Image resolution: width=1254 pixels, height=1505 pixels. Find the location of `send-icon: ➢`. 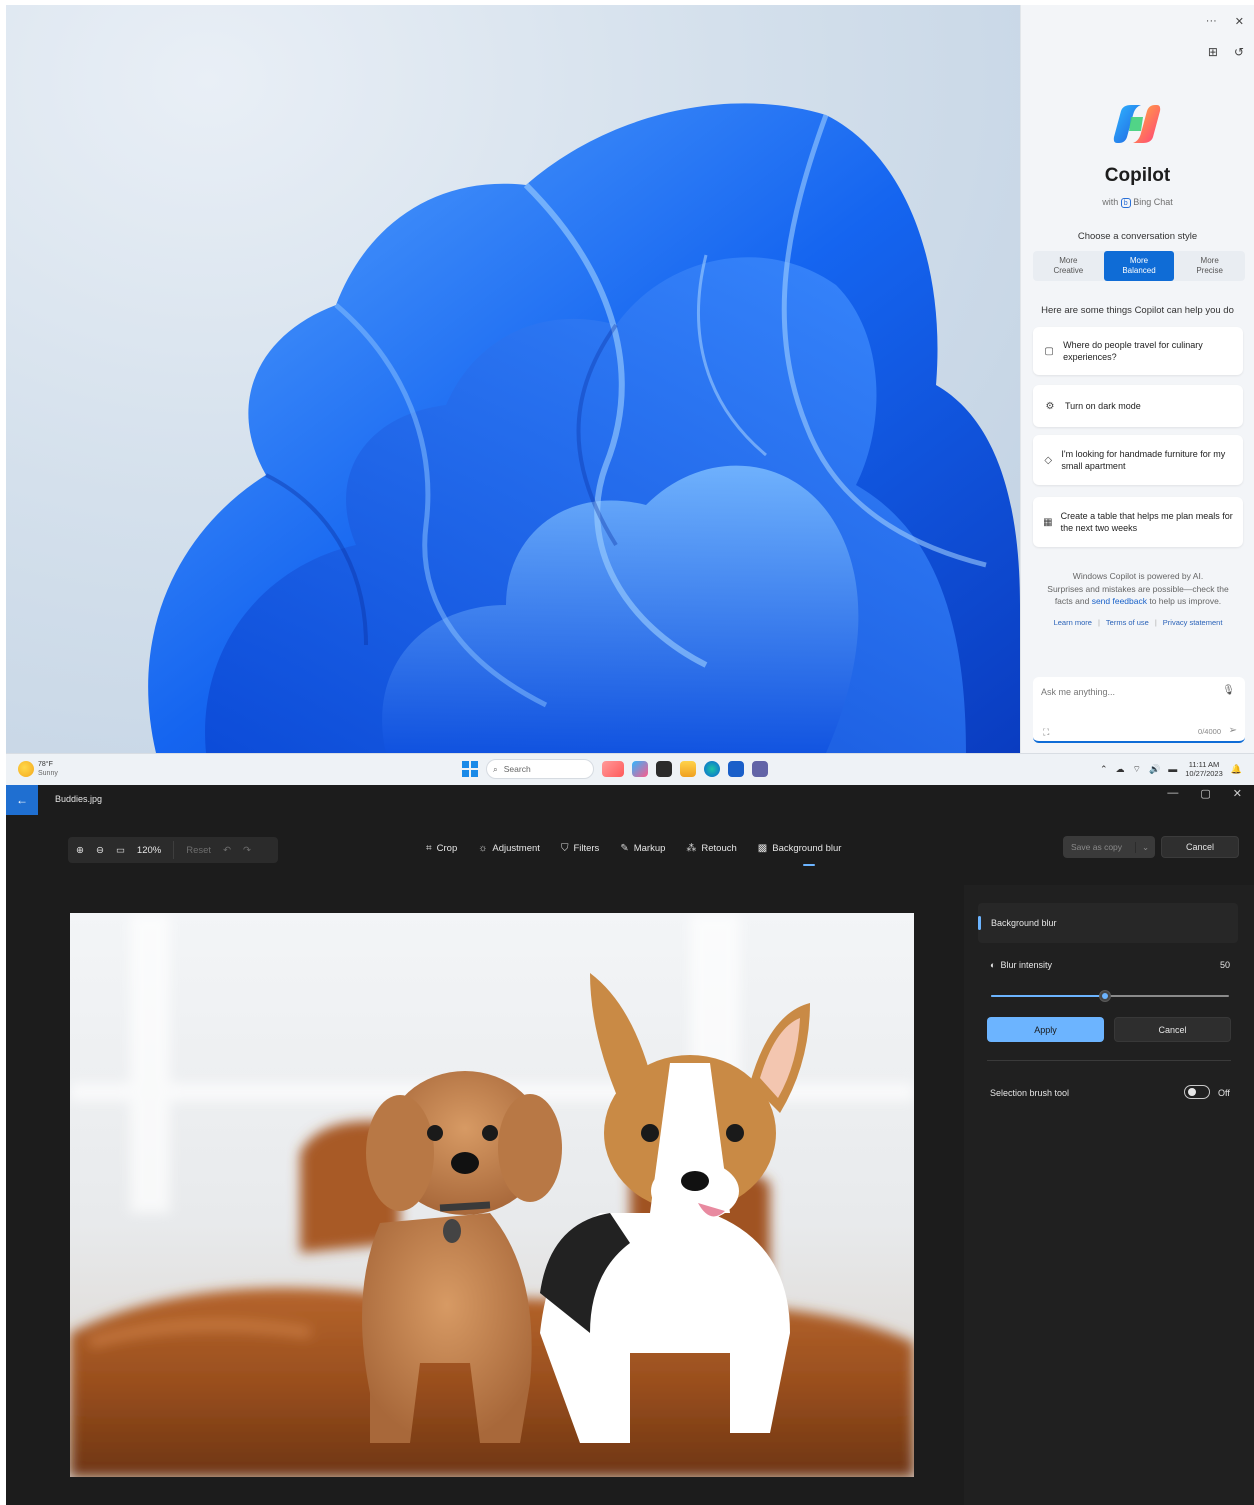

send-icon: ➢ is located at coordinates (1233, 730).